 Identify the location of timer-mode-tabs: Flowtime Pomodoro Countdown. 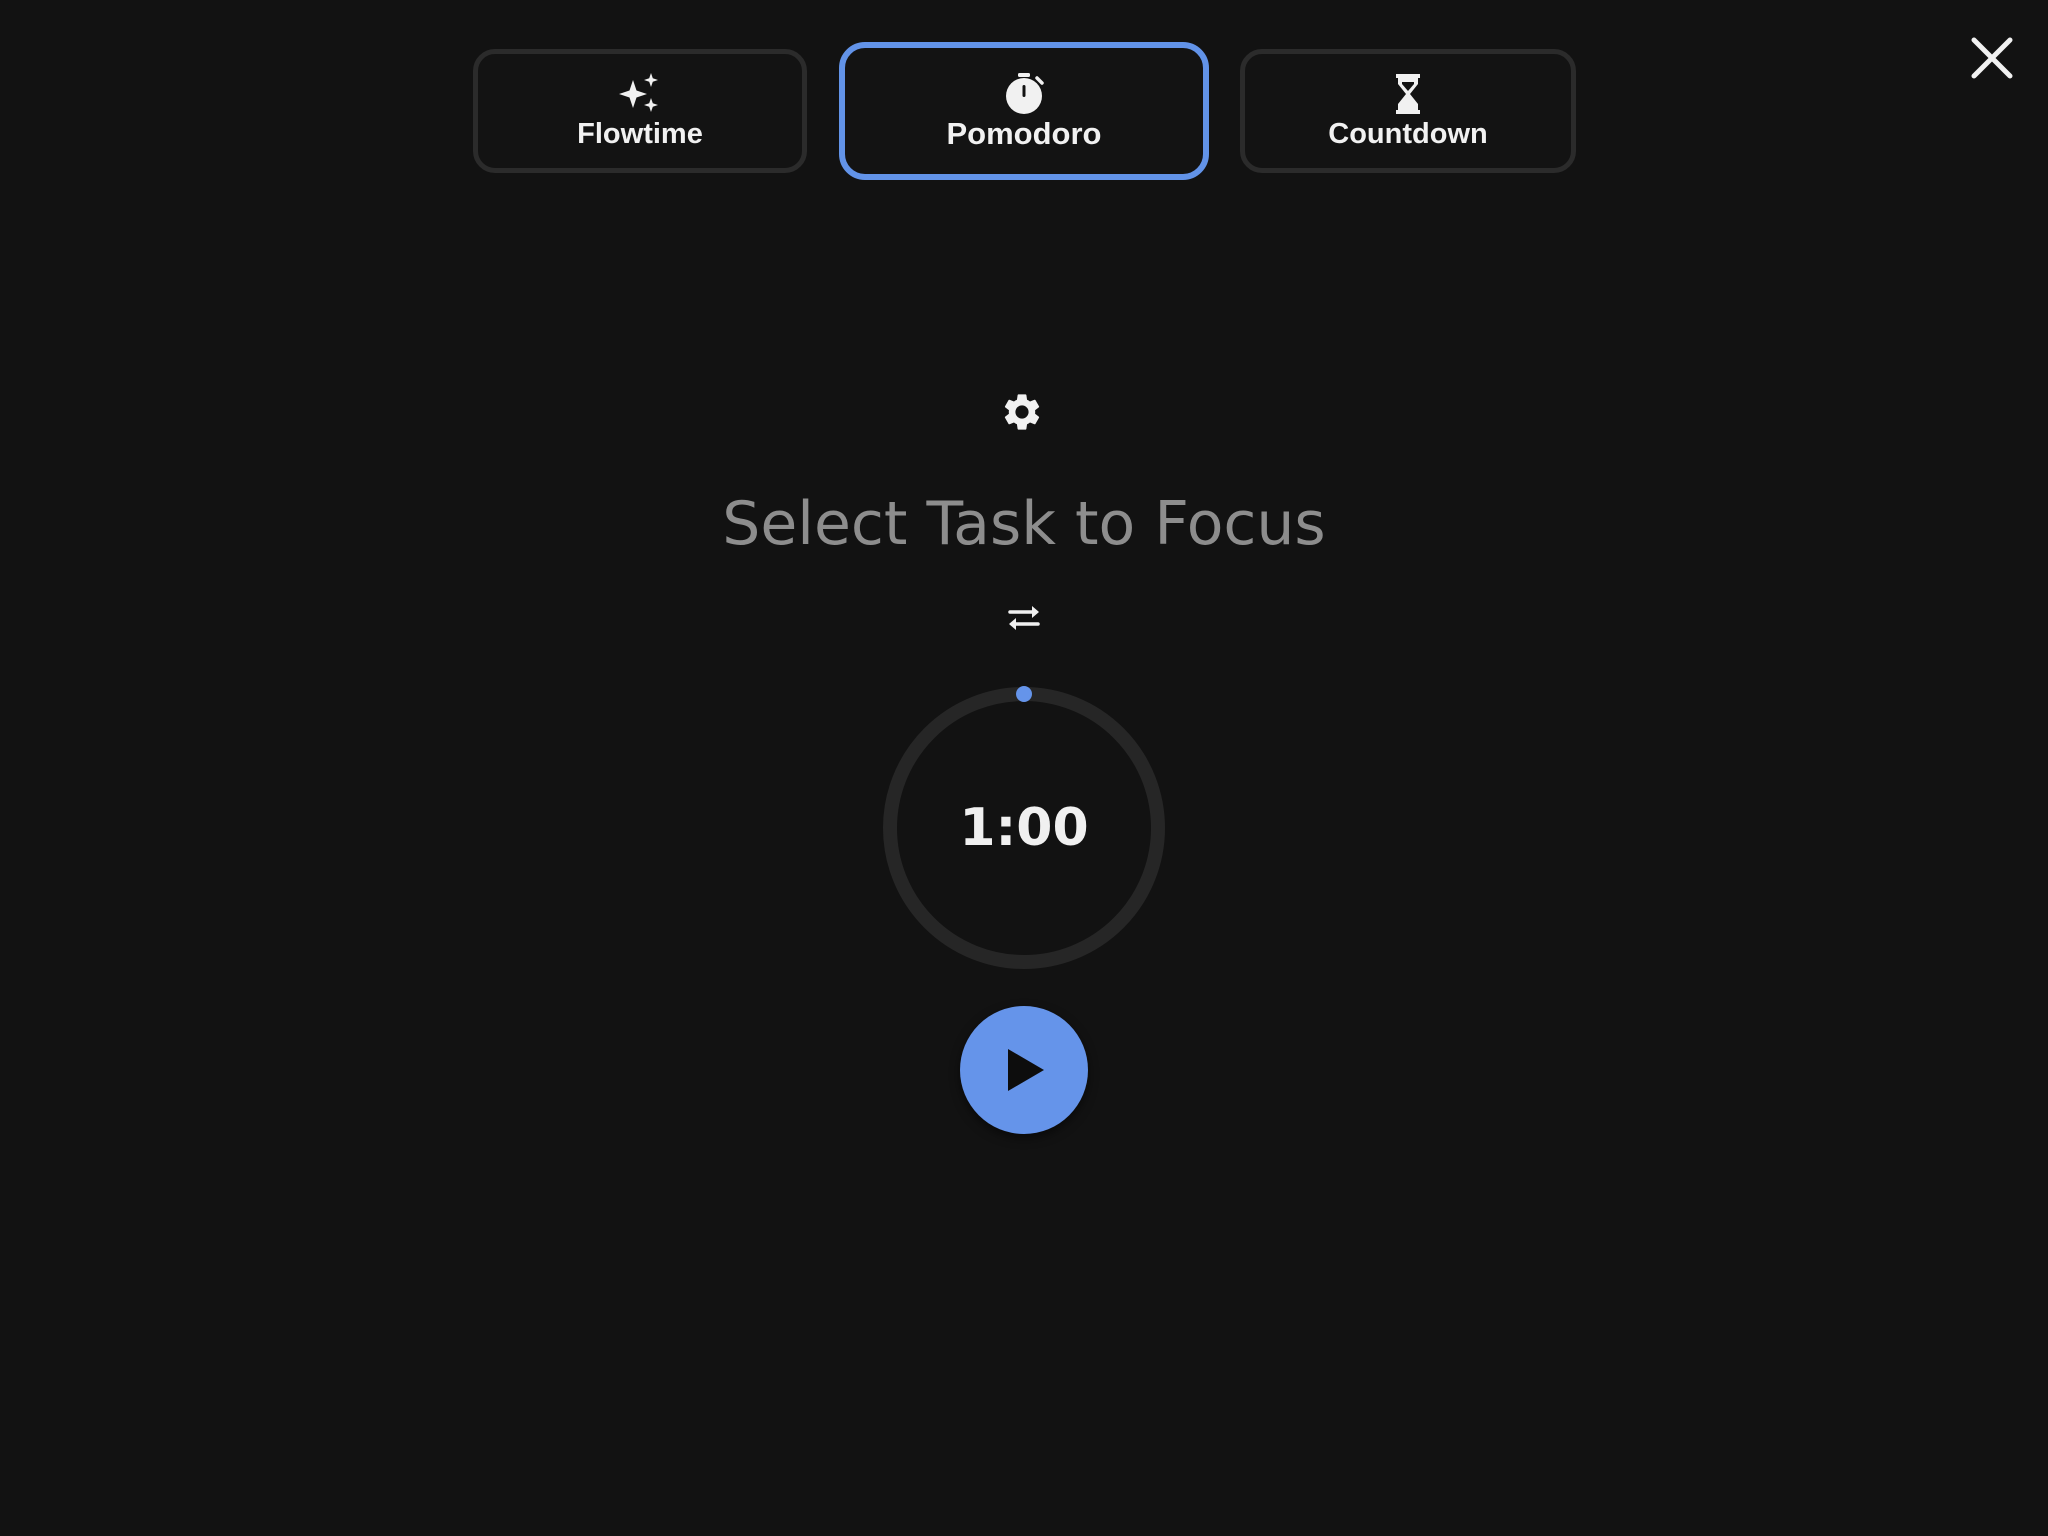
(1024, 112).